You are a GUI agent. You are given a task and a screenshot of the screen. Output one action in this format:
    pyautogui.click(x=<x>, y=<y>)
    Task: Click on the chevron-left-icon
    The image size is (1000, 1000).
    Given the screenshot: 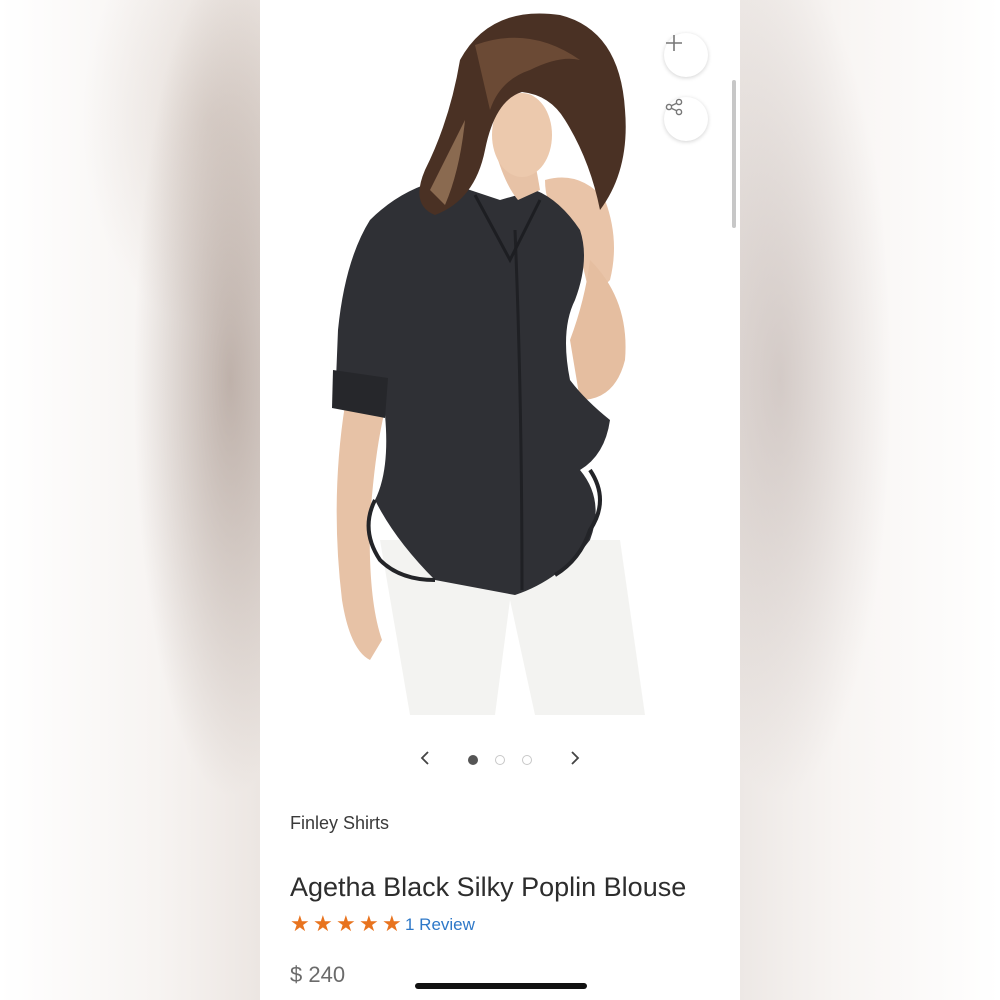 What is the action you would take?
    pyautogui.click(x=424, y=758)
    